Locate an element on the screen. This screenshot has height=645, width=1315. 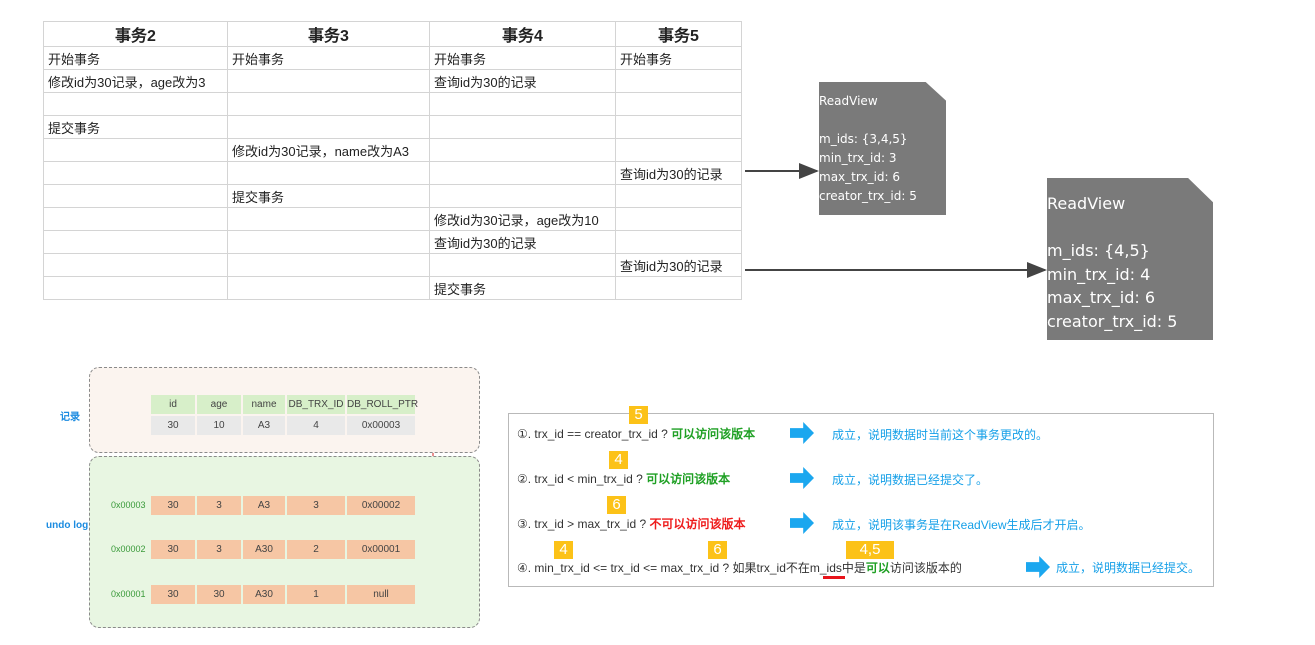
rule-text-suffix: 访问该版本的 is located at coordinates (925, 568).